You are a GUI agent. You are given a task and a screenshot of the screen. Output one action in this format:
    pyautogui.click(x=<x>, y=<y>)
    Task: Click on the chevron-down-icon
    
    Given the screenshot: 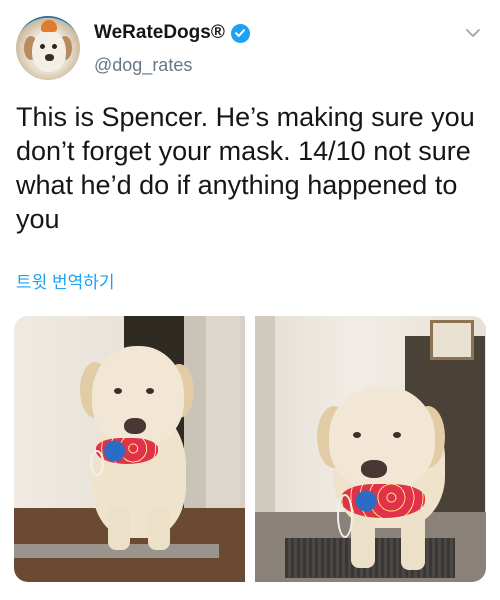 What is the action you would take?
    pyautogui.click(x=473, y=33)
    